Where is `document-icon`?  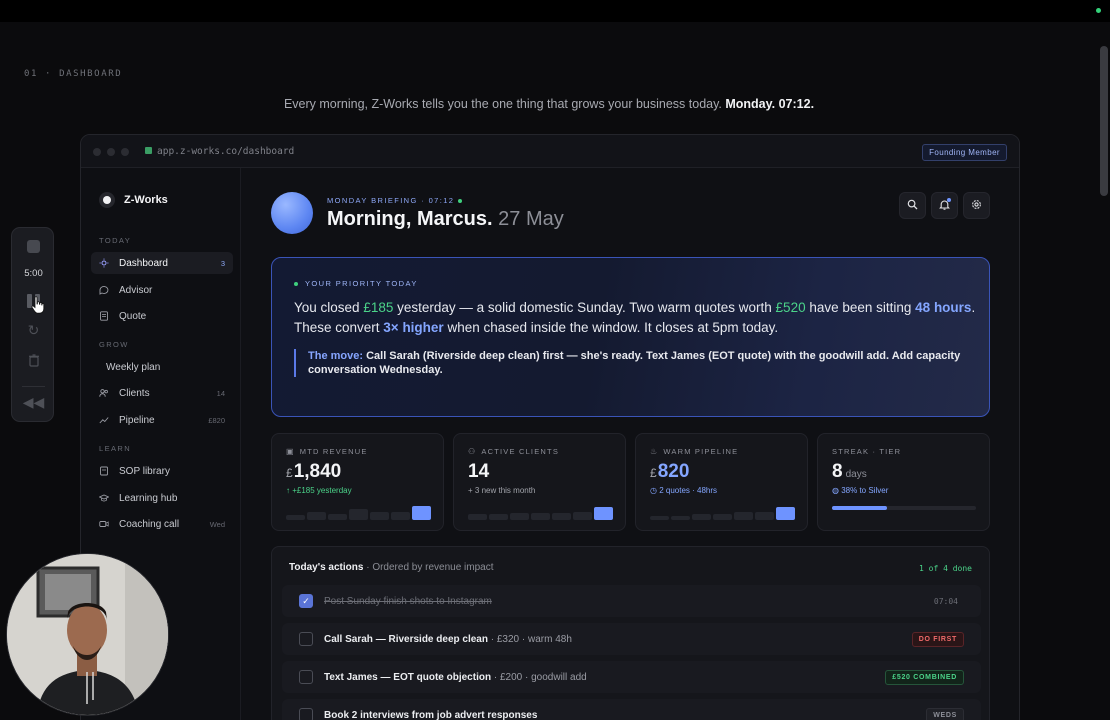
document-icon is located at coordinates (104, 316).